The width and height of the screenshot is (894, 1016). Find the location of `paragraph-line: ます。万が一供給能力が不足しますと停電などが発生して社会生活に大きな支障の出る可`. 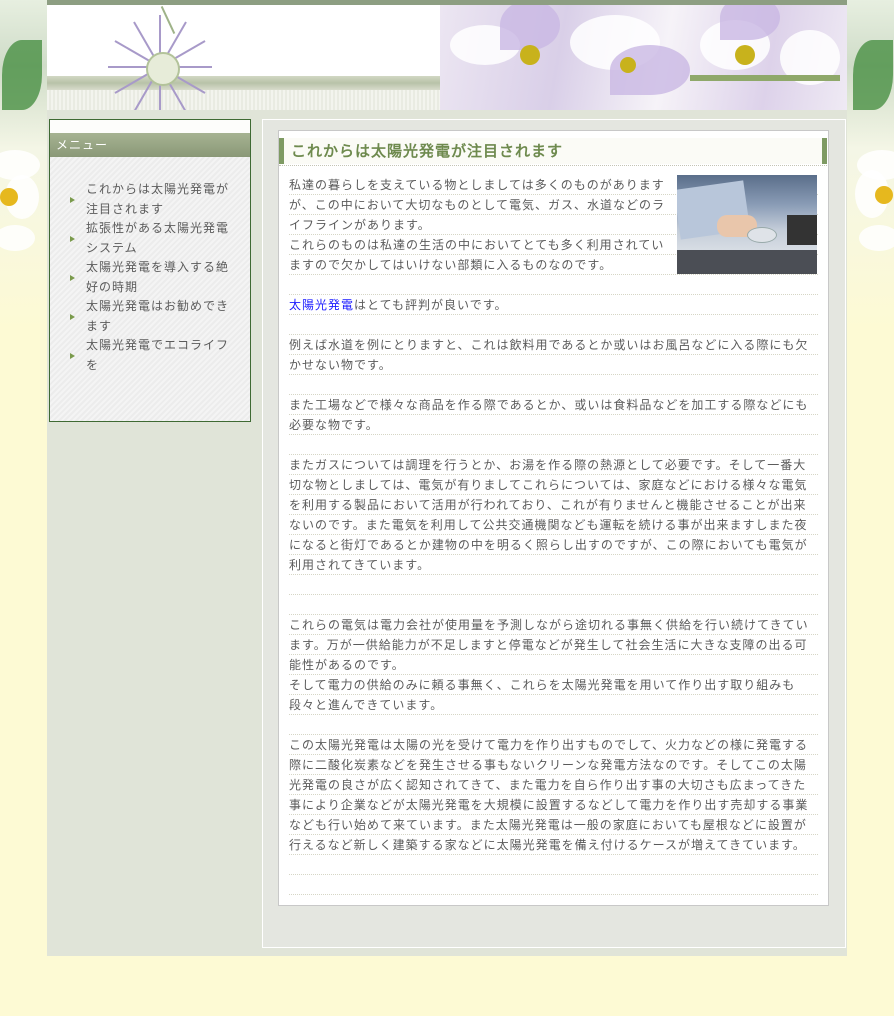

paragraph-line: ます。万が一供給能力が不足しますと停電などが発生して社会生活に大きな支障の出る可 is located at coordinates (553, 645).